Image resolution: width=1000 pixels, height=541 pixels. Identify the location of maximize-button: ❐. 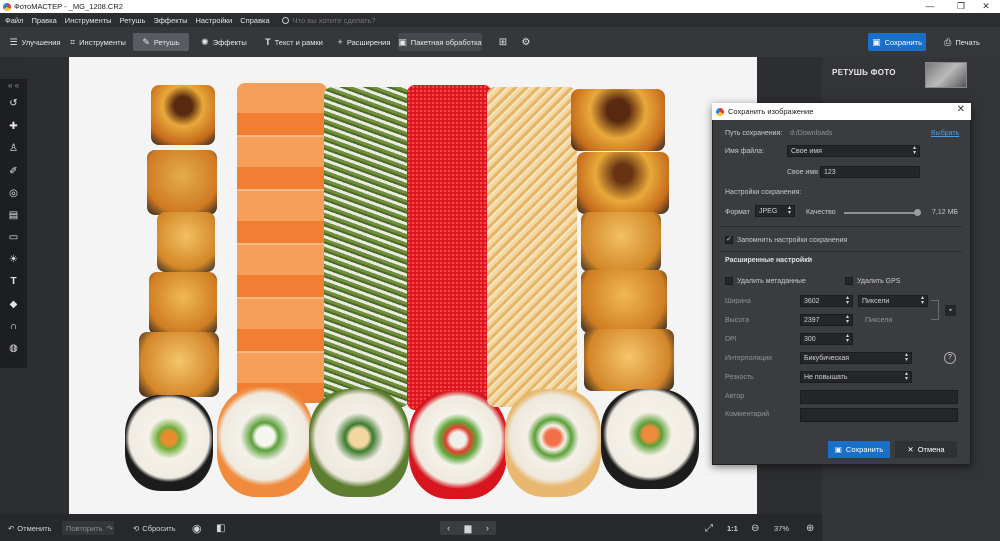
(961, 6).